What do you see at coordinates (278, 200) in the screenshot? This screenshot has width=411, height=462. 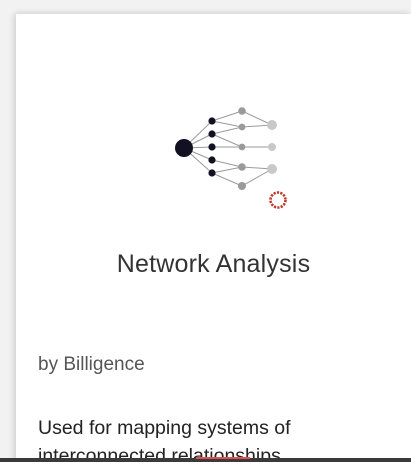 I see `red-ring-icon` at bounding box center [278, 200].